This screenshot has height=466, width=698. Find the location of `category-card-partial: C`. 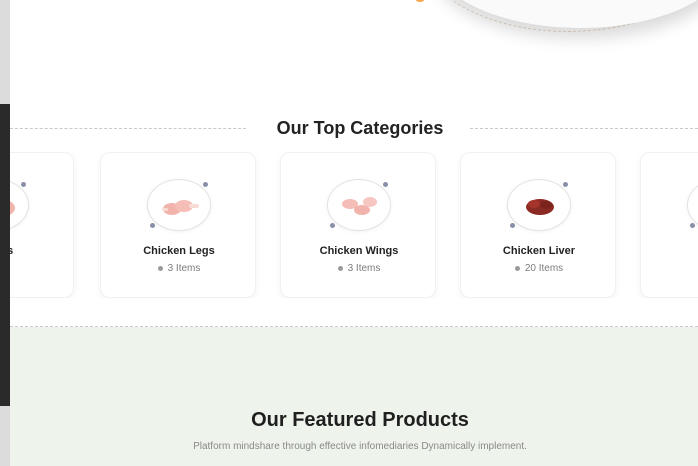

category-card-partial: C is located at coordinates (669, 225).